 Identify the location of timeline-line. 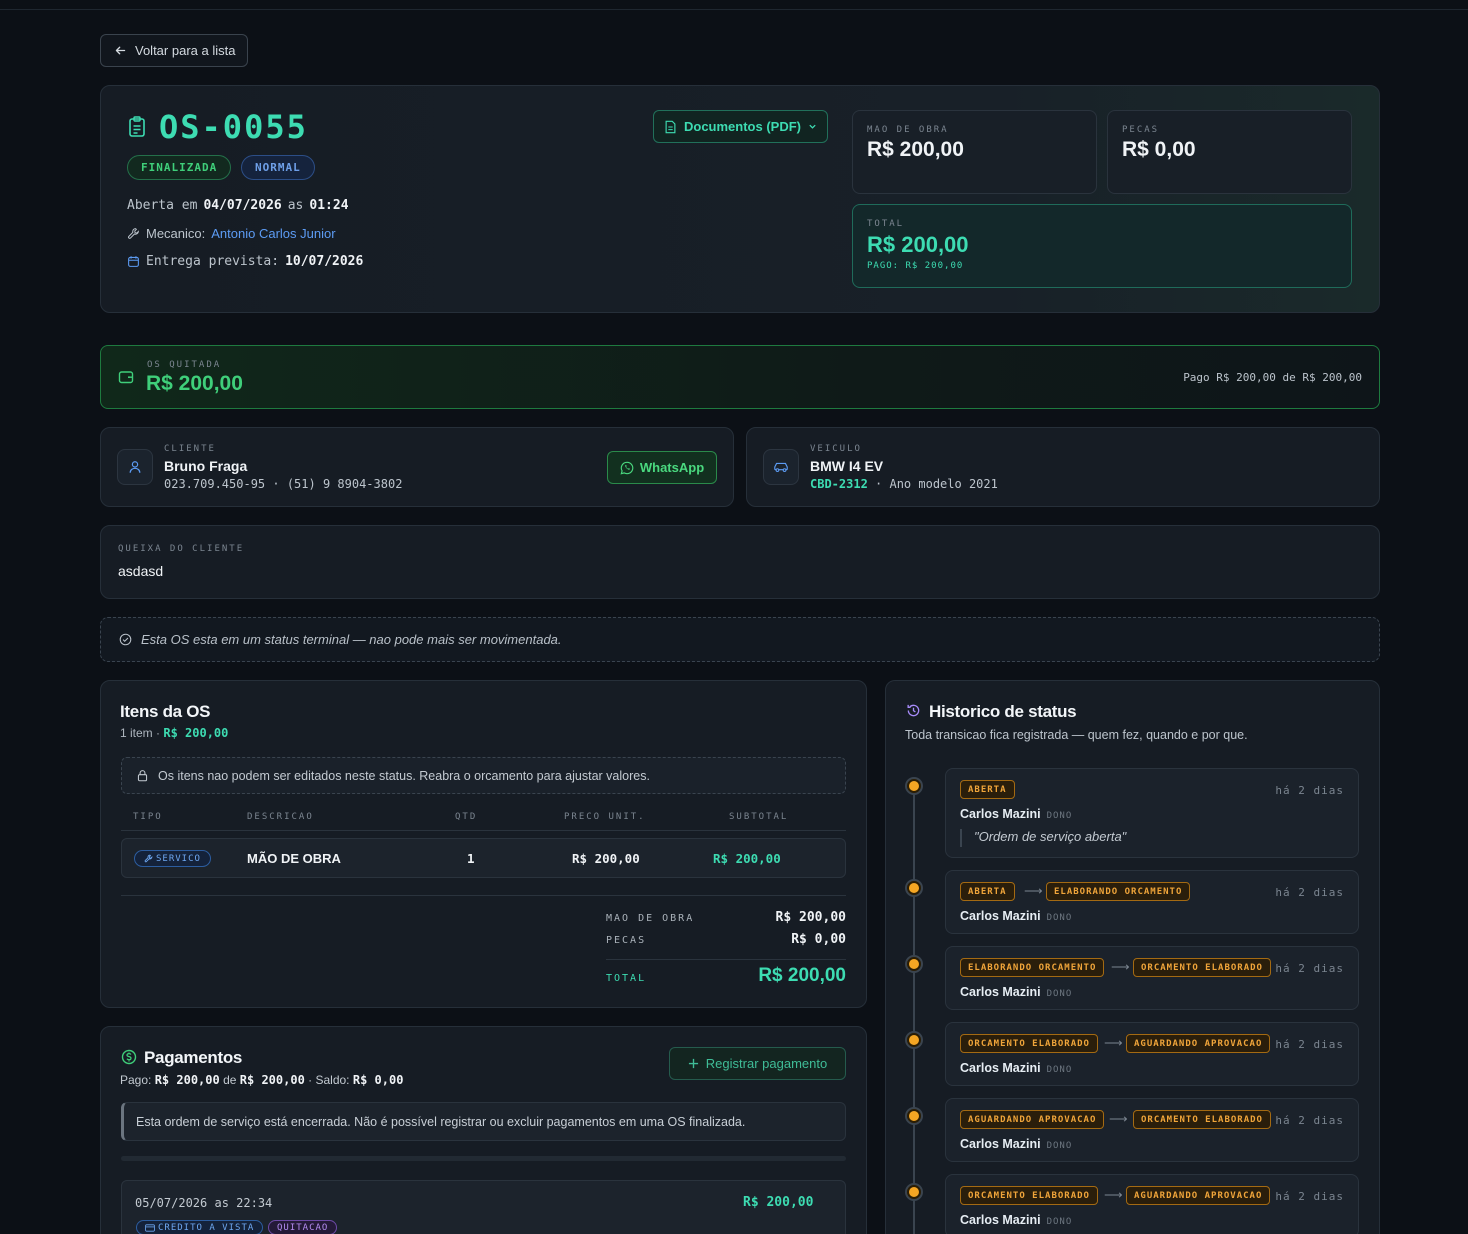
(914, 1010).